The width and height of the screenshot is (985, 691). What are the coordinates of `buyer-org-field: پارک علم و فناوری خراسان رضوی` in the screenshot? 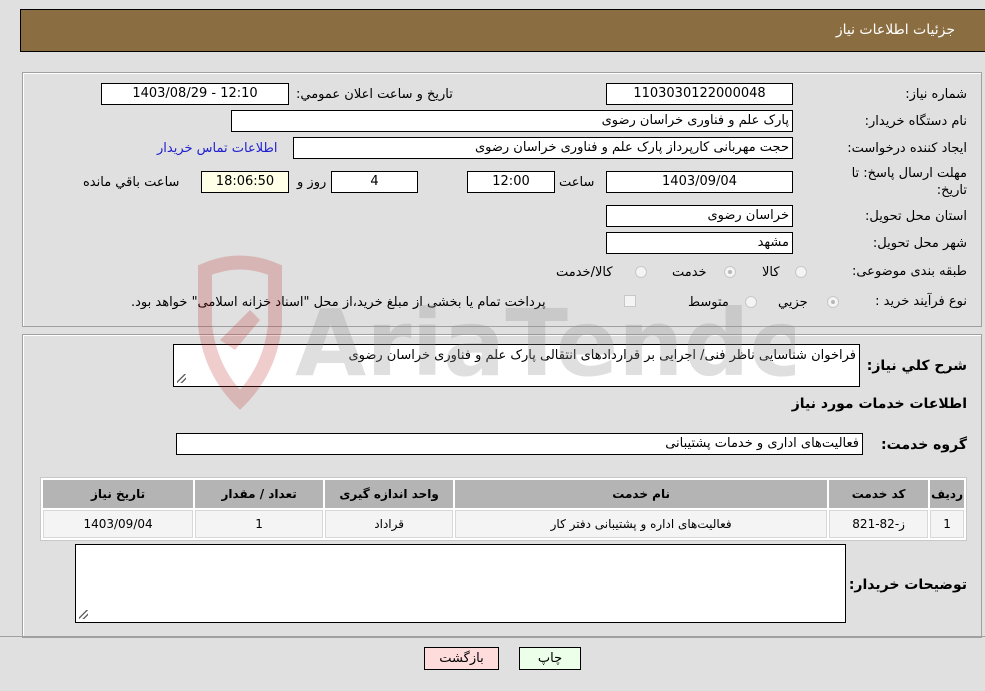 It's located at (512, 121).